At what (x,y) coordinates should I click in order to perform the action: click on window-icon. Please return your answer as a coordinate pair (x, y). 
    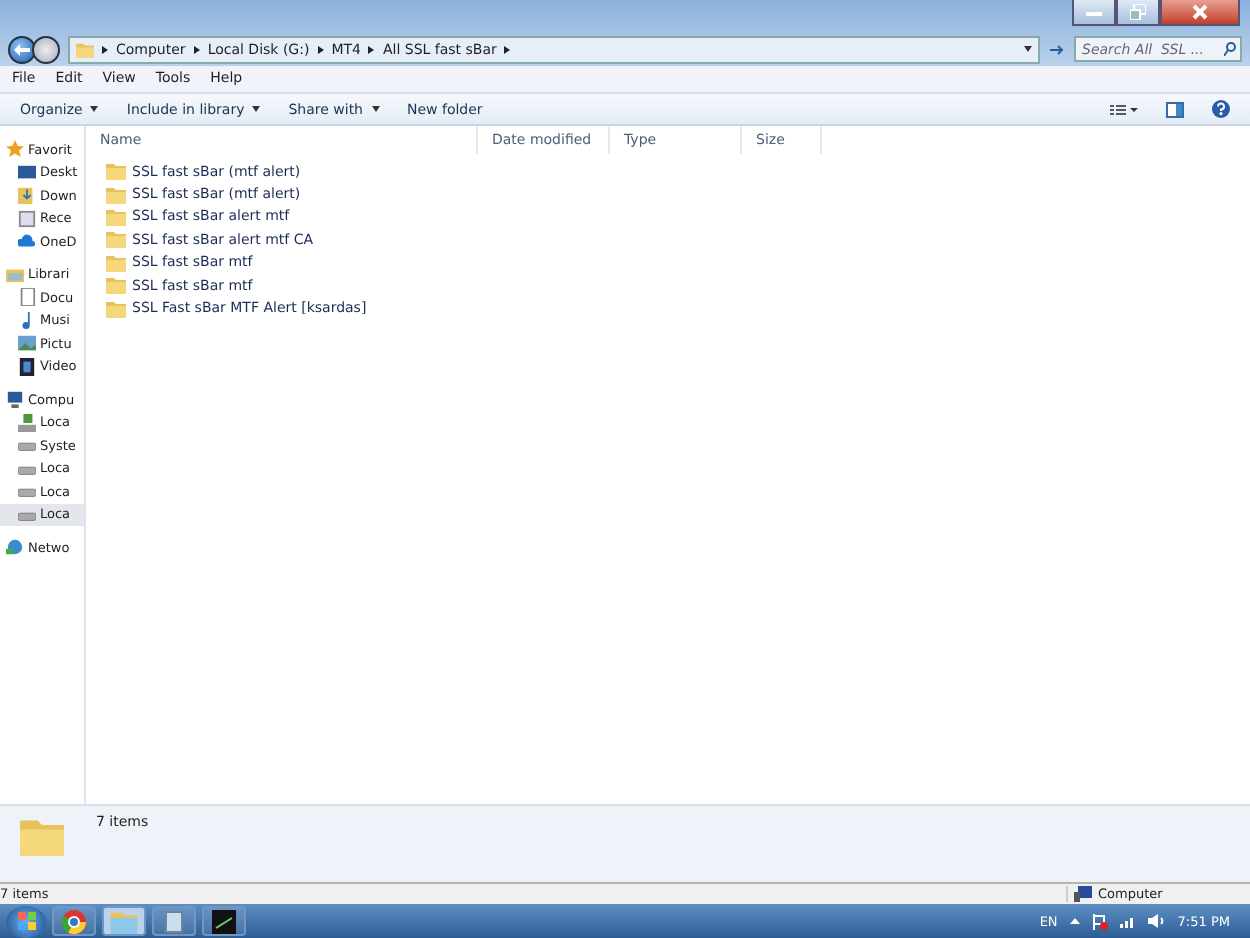
    Looking at the image, I should click on (174, 921).